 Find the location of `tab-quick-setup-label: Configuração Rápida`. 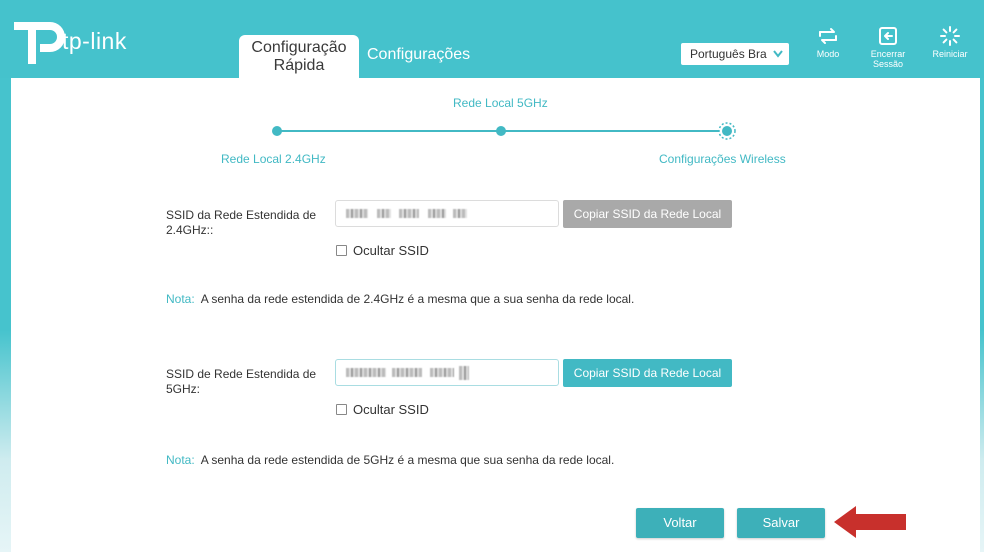

tab-quick-setup-label: Configuração Rápida is located at coordinates (299, 56).